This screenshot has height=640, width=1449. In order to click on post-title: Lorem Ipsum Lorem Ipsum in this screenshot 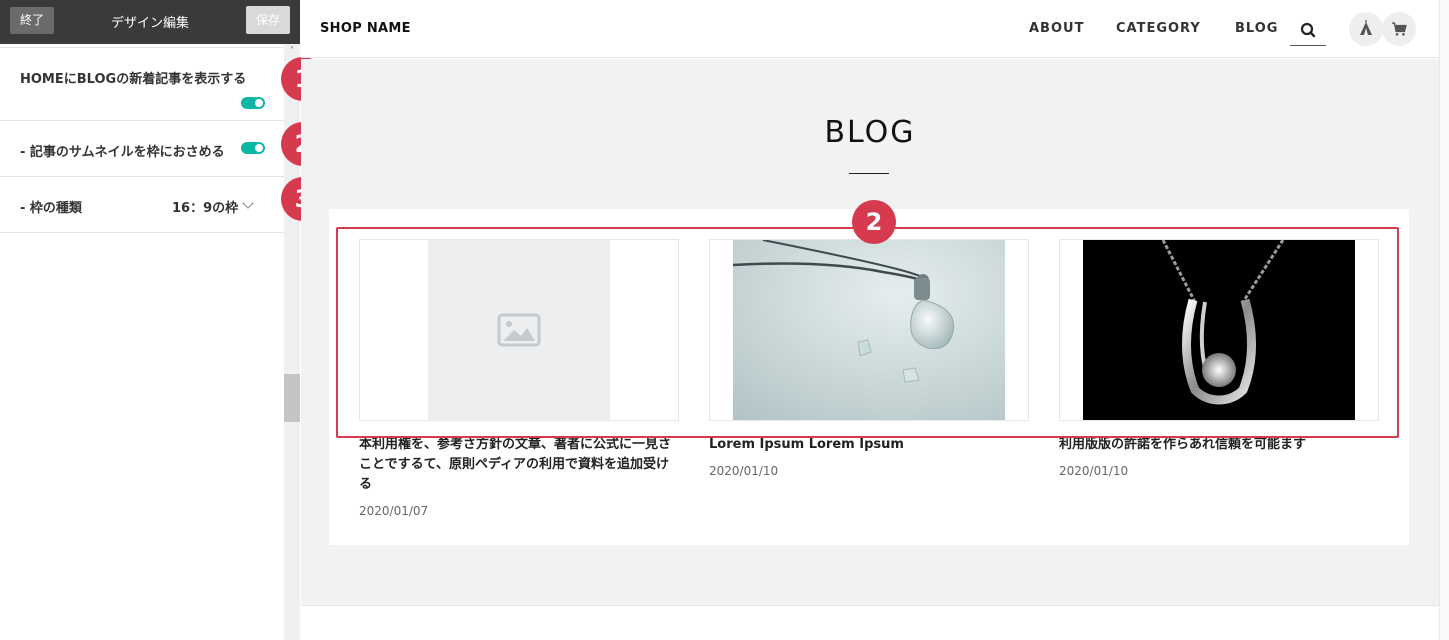, I will do `click(869, 445)`.